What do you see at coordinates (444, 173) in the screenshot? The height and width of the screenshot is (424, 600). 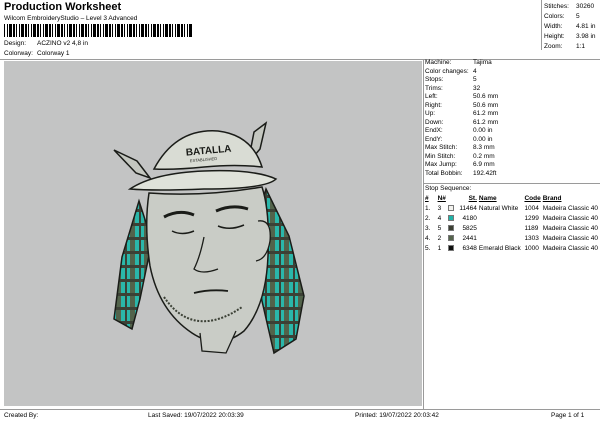 I see `info-label: Total Bobbin:` at bounding box center [444, 173].